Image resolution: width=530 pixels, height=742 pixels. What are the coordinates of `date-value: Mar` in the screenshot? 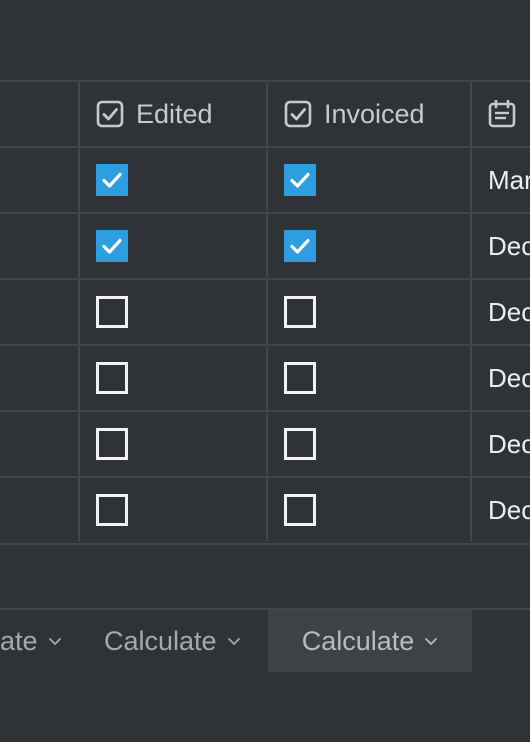 It's located at (509, 179).